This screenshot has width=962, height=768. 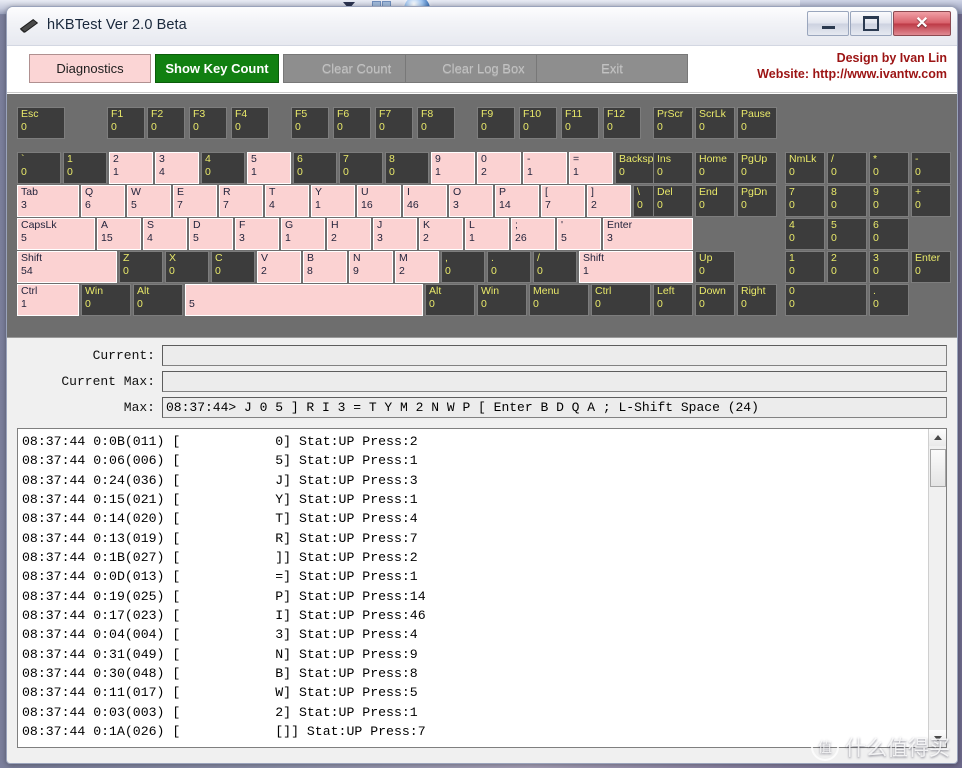 I want to click on key-label: Right, so click(x=753, y=291).